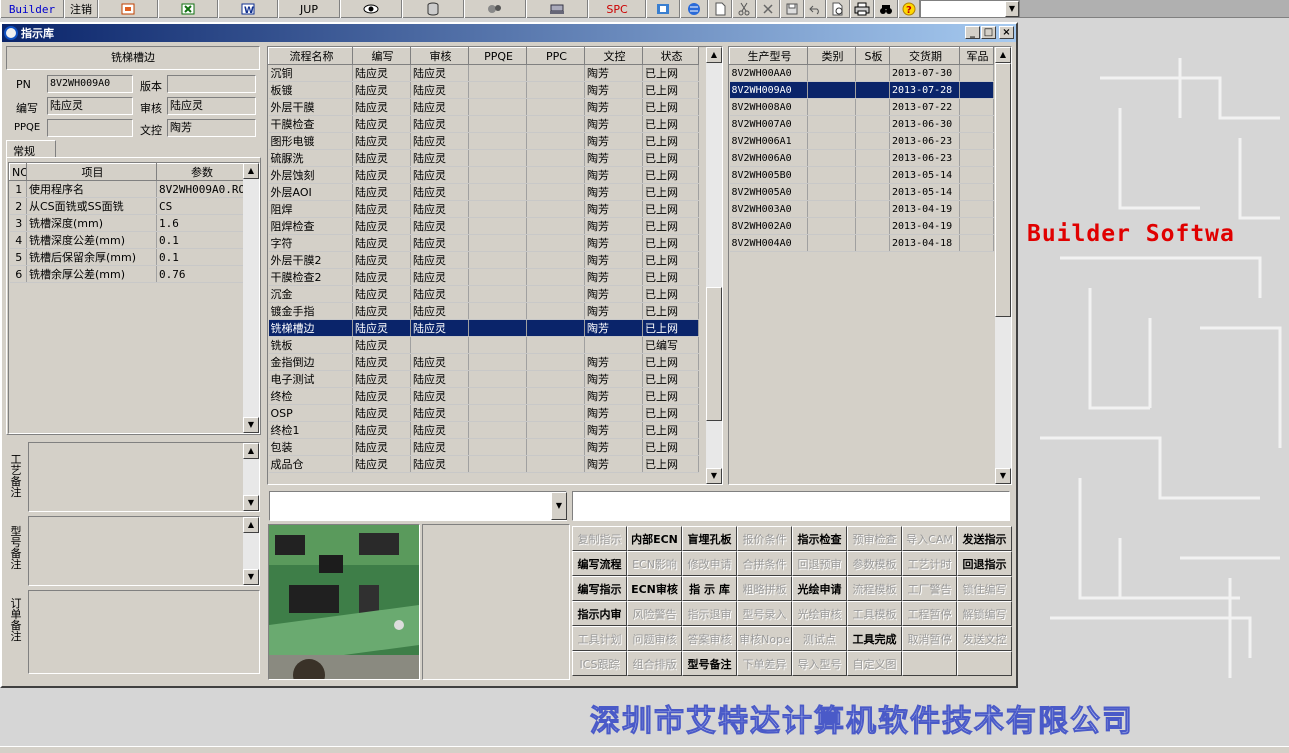 The height and width of the screenshot is (753, 1289). I want to click on action-button: 指示退审, so click(709, 613).